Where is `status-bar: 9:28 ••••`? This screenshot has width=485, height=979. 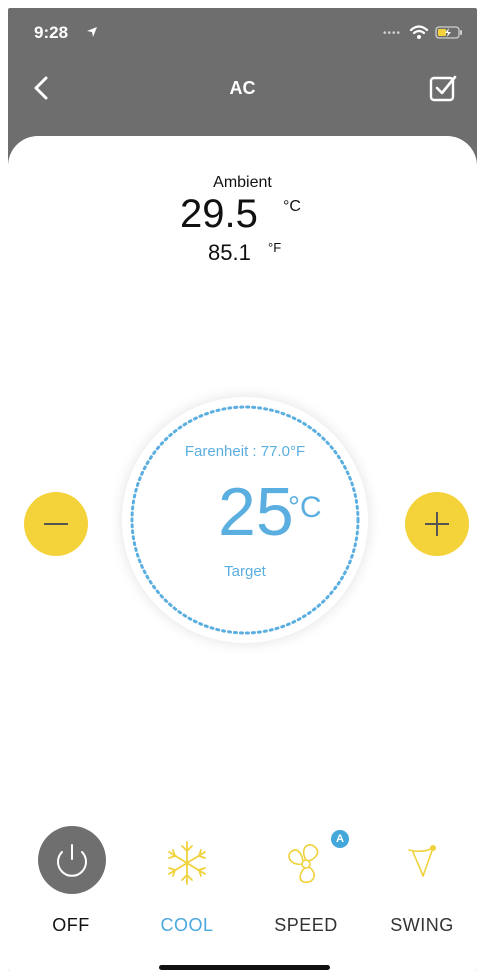 status-bar: 9:28 •••• is located at coordinates (242, 30).